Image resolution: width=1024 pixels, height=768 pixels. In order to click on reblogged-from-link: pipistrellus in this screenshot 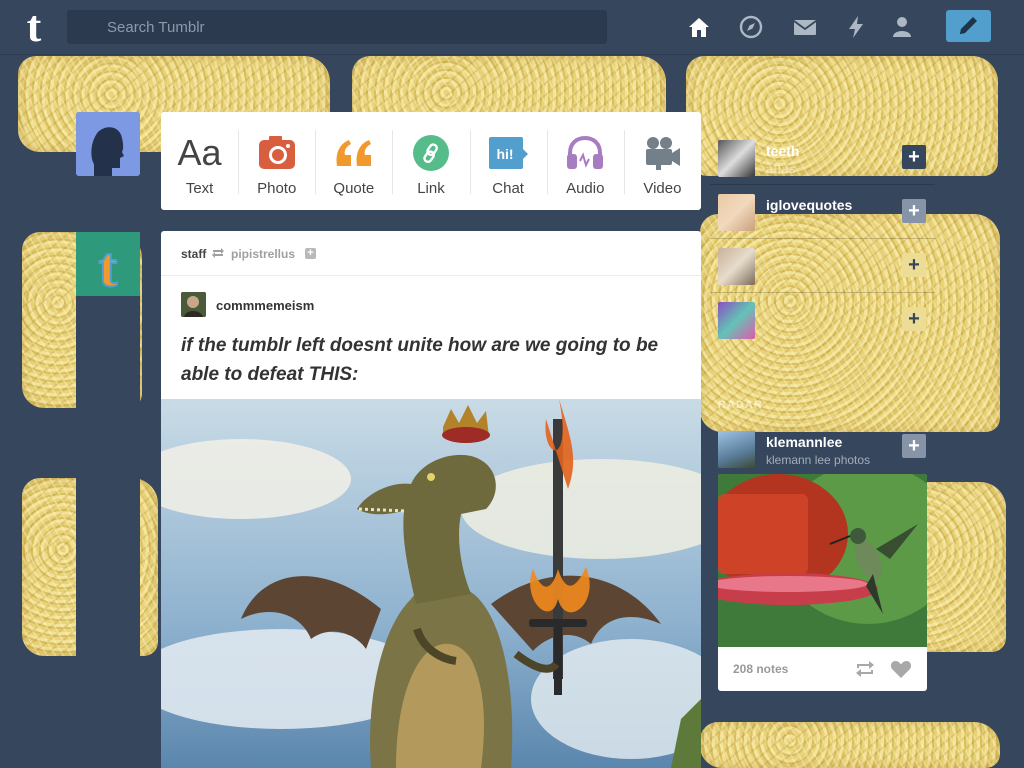, I will do `click(263, 254)`.